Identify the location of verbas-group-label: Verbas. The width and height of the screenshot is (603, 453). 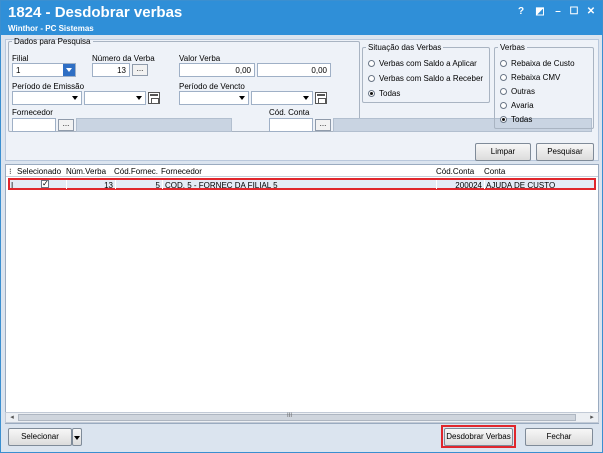
(512, 47).